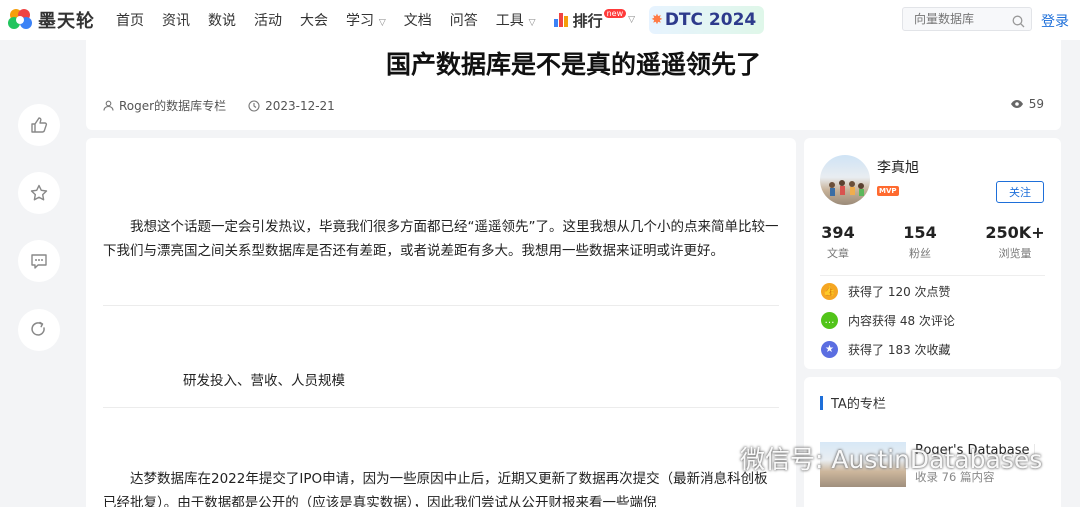 The image size is (1080, 507). What do you see at coordinates (1015, 253) in the screenshot?
I see `stat-label: 浏览量` at bounding box center [1015, 253].